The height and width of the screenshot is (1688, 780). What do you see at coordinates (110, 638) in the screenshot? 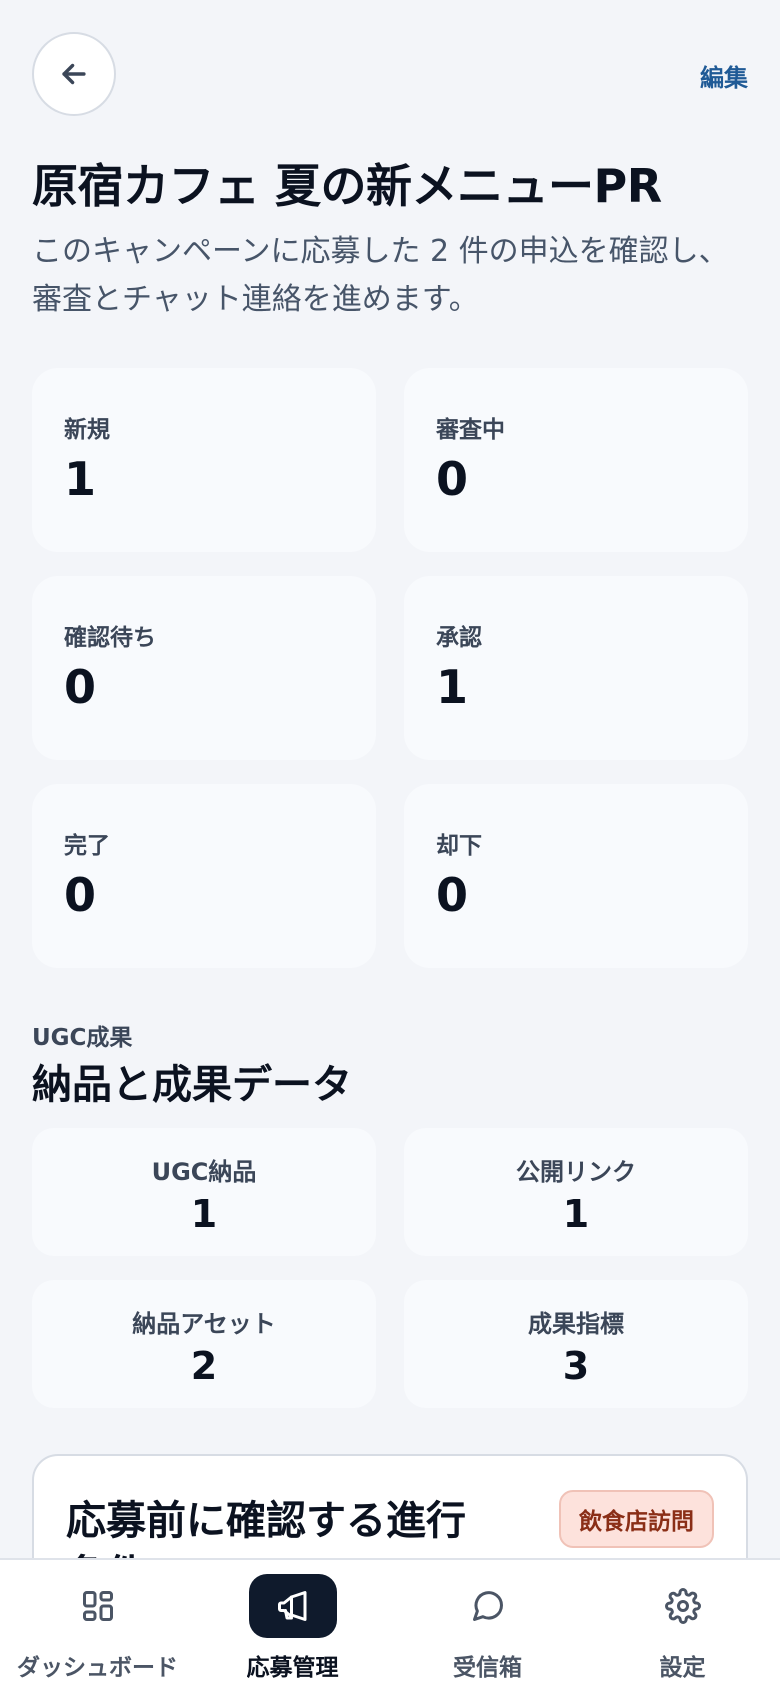
I see `status-label: 確認待ち` at bounding box center [110, 638].